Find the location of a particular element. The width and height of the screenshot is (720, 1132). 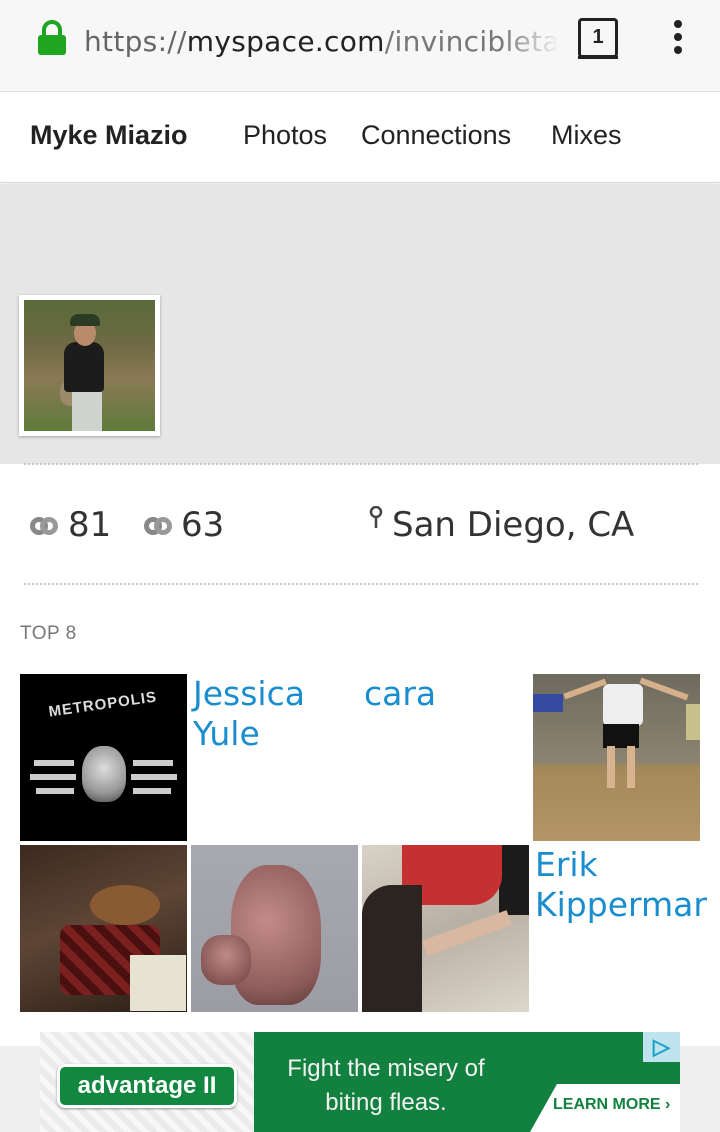

top8-friend-metropolis: METROPOLIS is located at coordinates (103, 757).